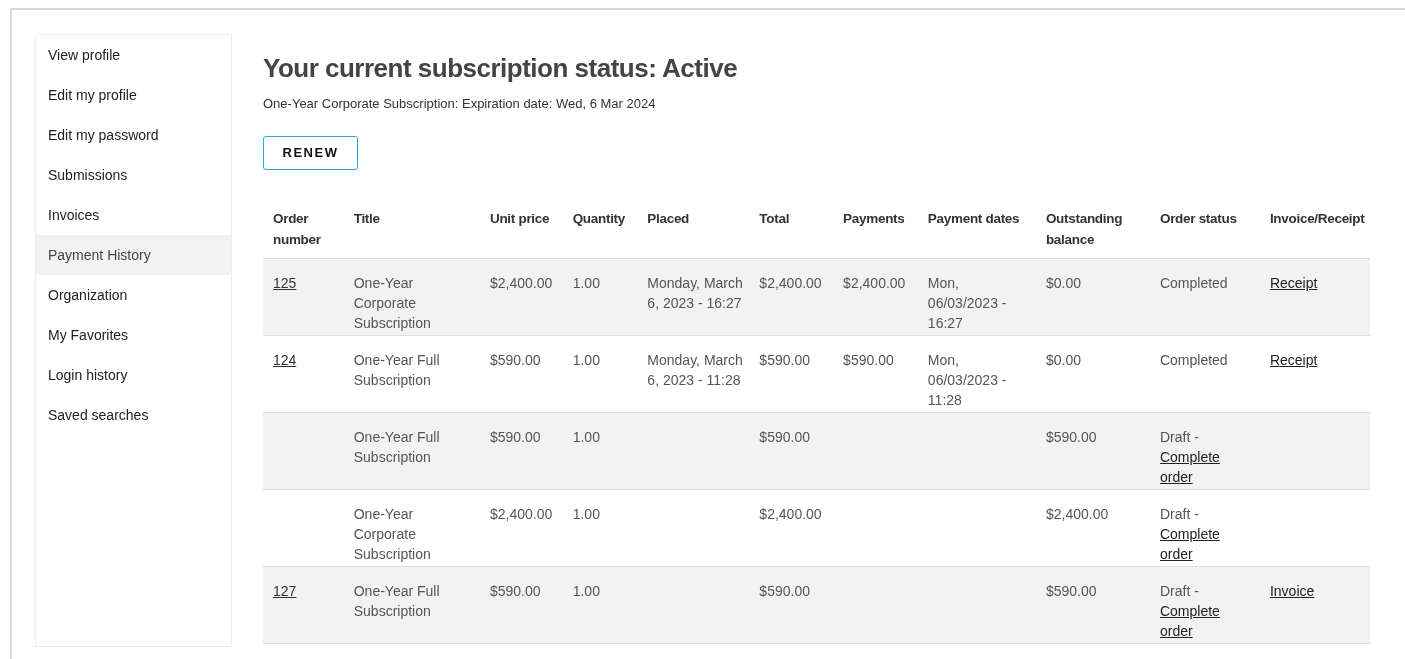  I want to click on page-heading: Your current subscription status: Active, so click(501, 68).